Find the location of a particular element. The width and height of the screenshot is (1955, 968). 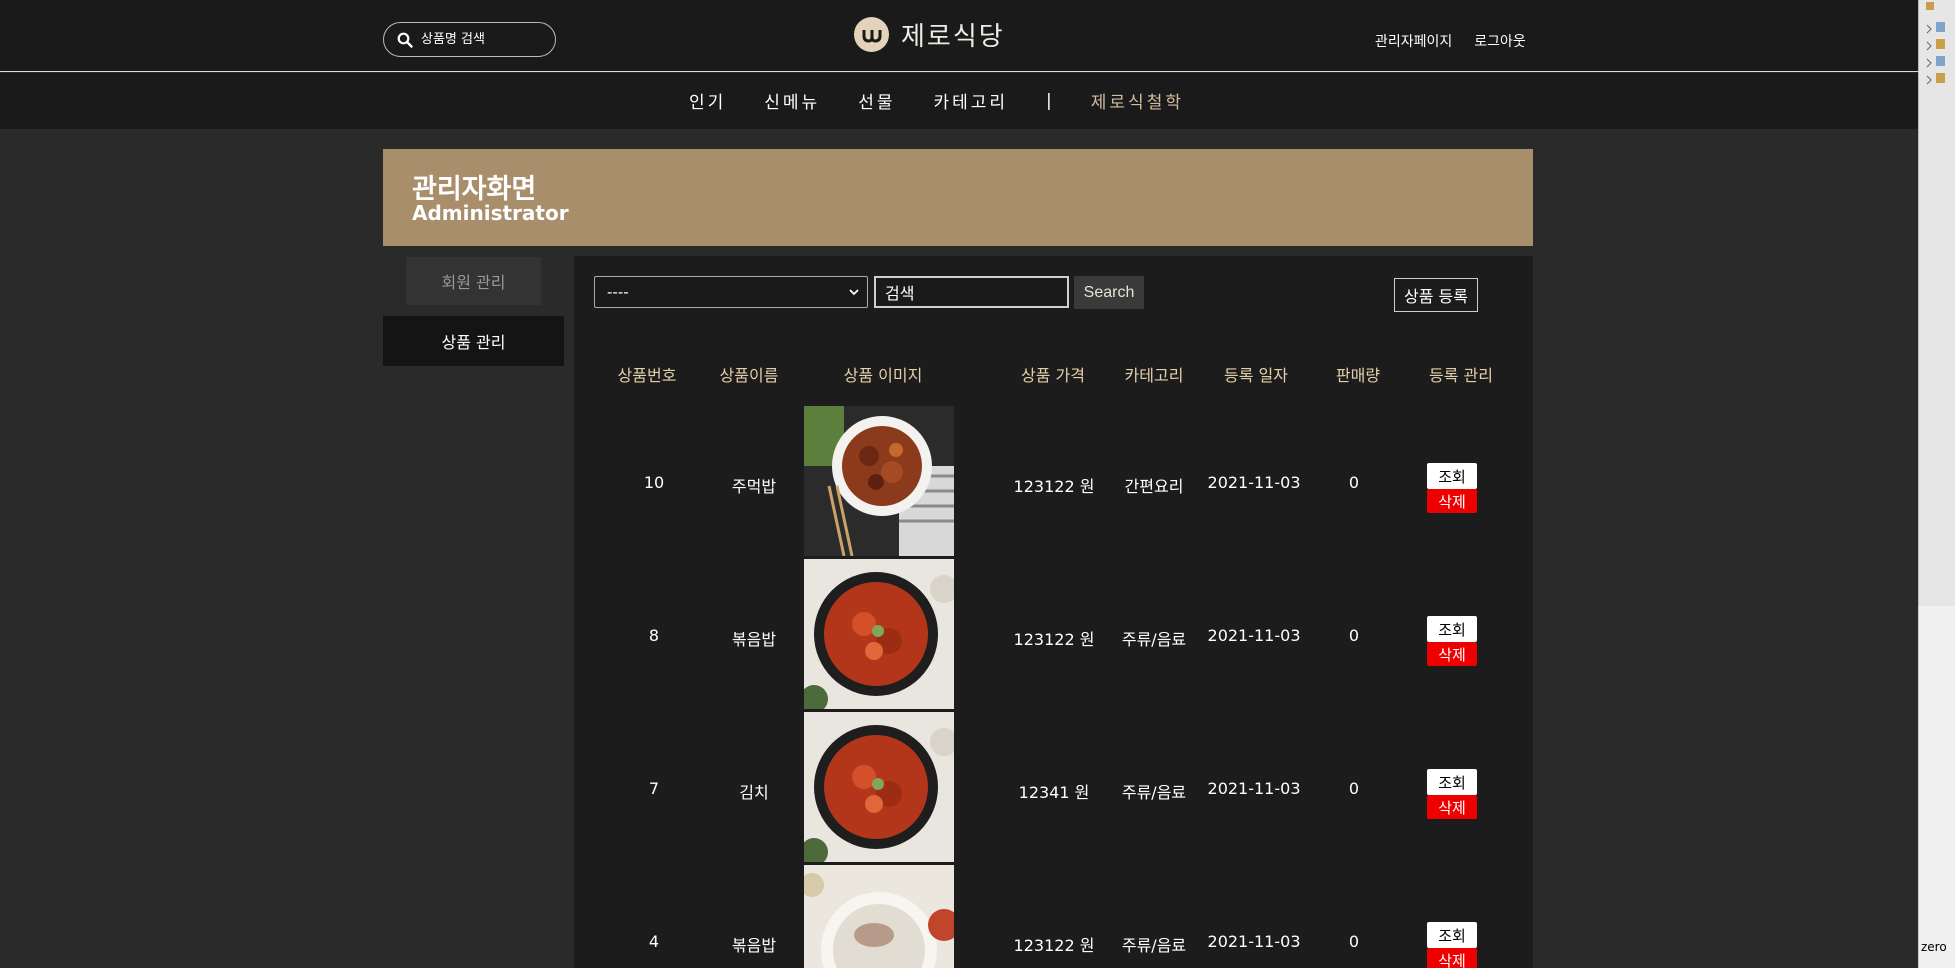

search-button: Search is located at coordinates (1109, 292).